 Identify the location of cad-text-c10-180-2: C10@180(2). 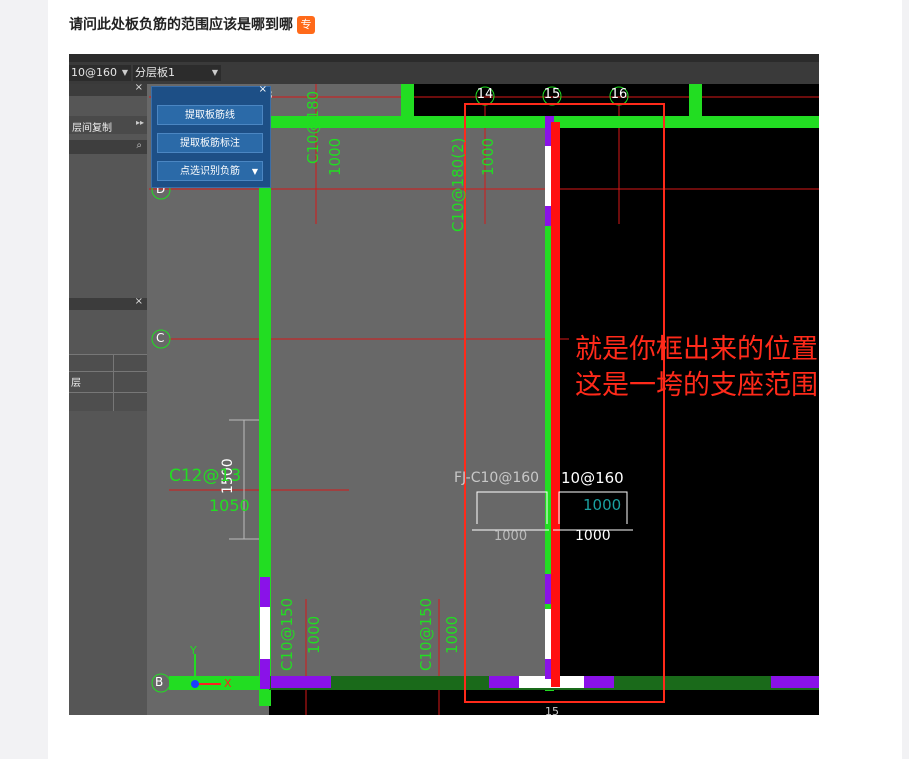
(458, 184).